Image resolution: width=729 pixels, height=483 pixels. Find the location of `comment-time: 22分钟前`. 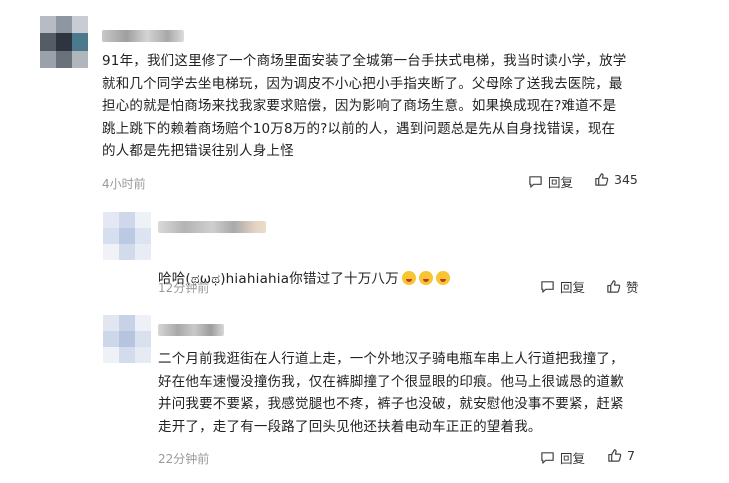

comment-time: 22分钟前 is located at coordinates (184, 459).